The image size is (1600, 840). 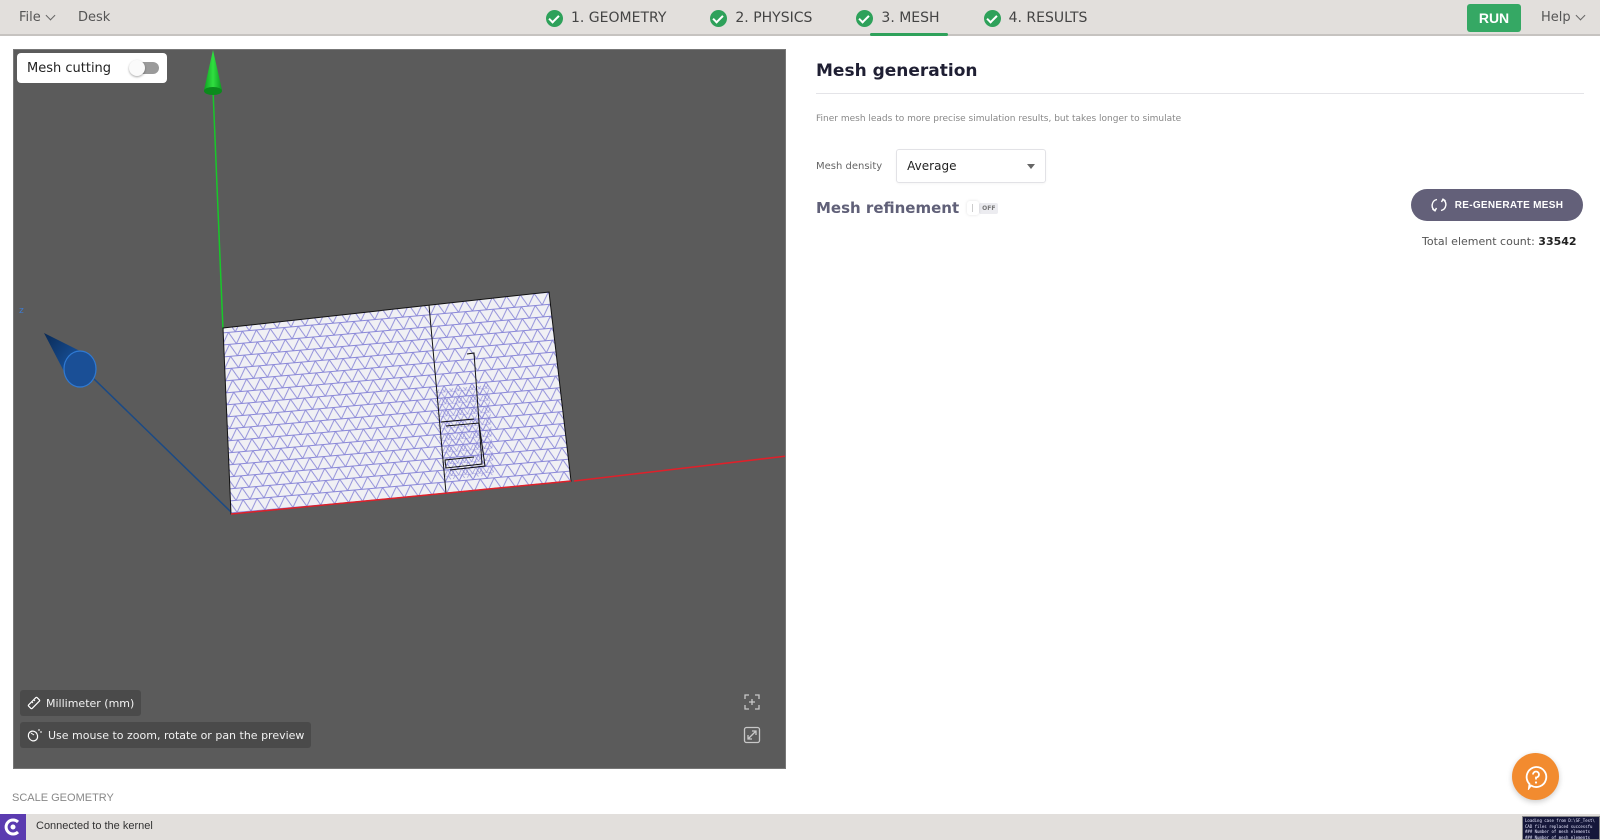 I want to click on mesh-surface, so click(x=397, y=403).